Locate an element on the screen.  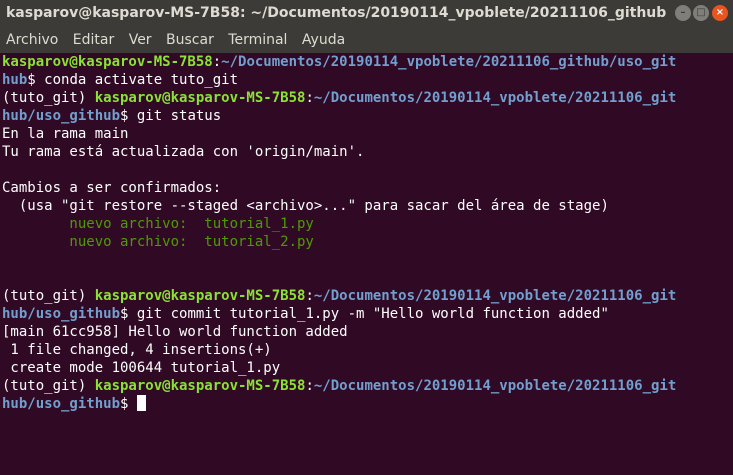
menu-terminal: Terminal is located at coordinates (257, 40).